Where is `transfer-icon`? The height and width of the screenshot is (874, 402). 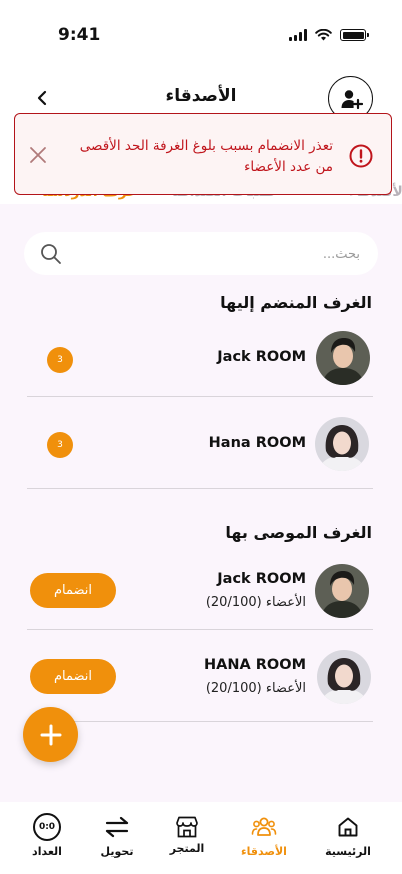 transfer-icon is located at coordinates (117, 827).